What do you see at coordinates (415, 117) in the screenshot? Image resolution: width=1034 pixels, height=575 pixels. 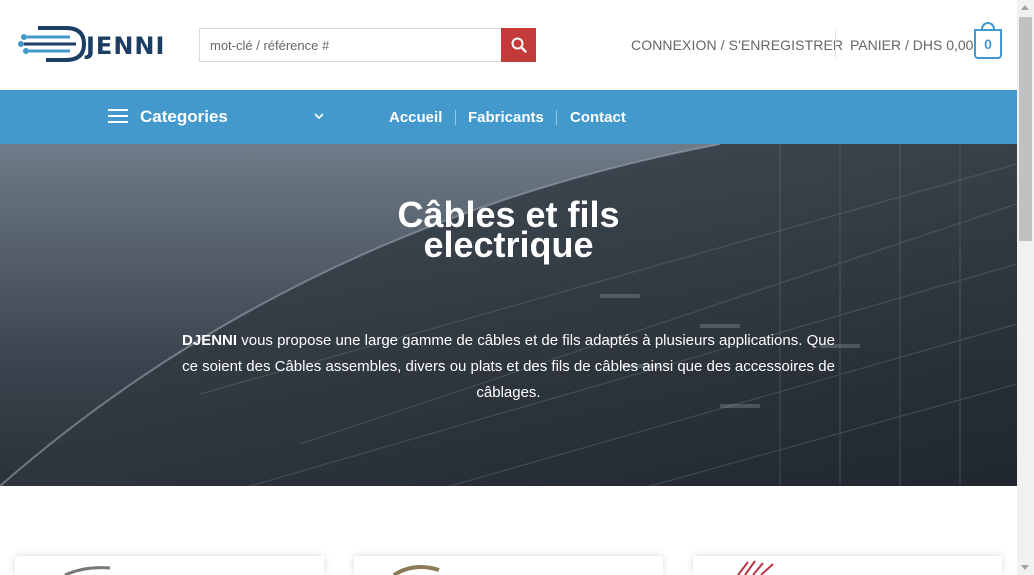 I see `nav-link-accueil: Accueil` at bounding box center [415, 117].